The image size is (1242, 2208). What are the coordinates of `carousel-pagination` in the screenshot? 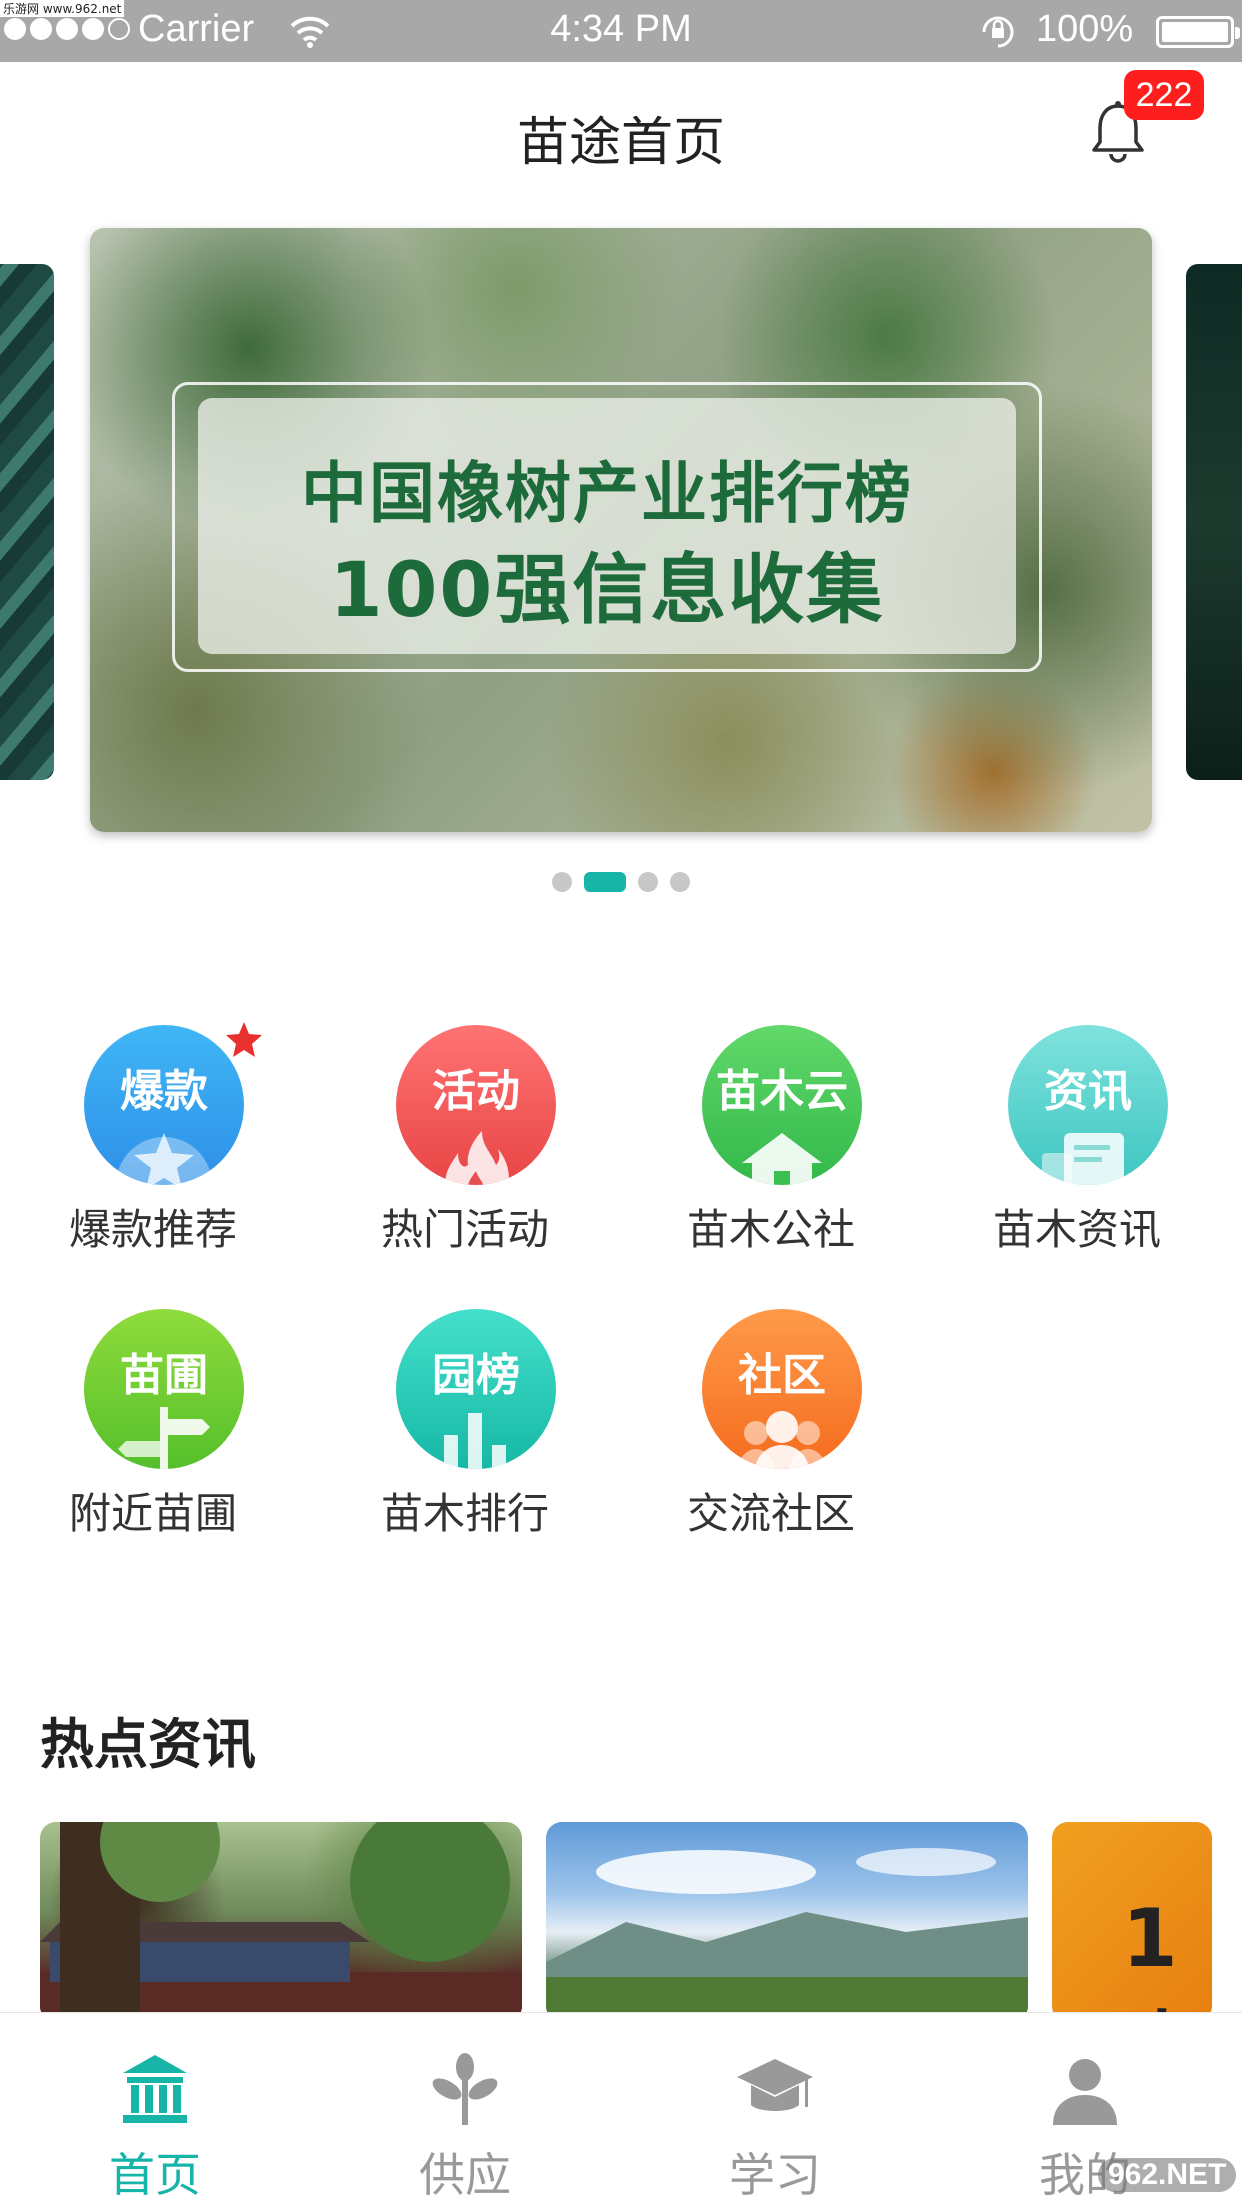 It's located at (621, 882).